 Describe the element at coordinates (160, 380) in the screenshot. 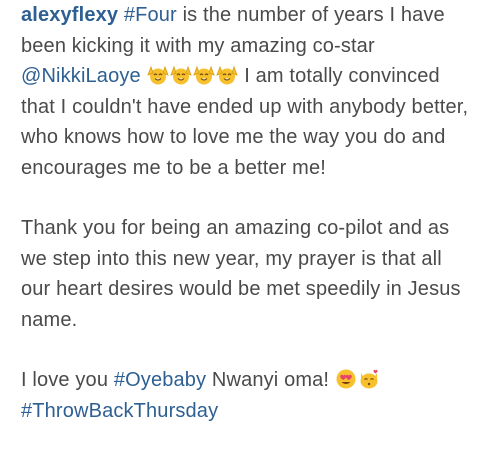

I see `hashtag-oyebaby: #Oyebaby` at that location.